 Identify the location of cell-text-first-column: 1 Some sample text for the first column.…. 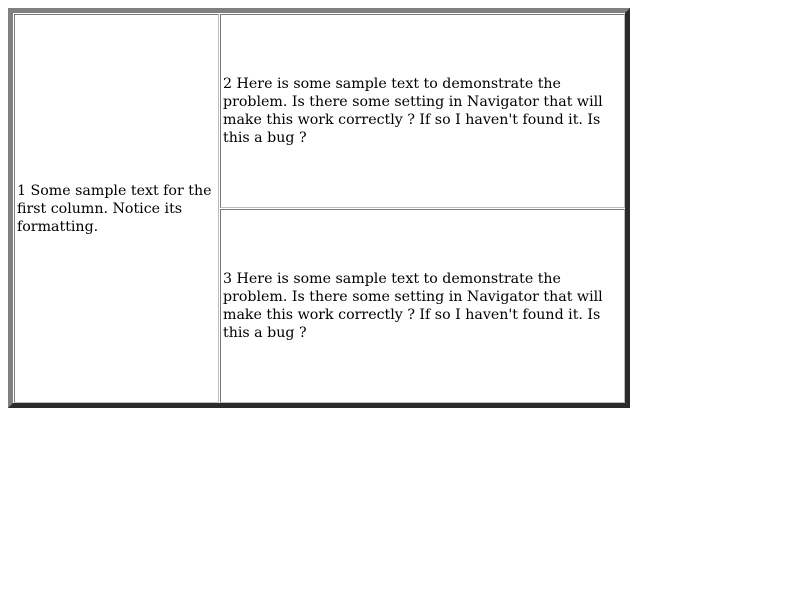
(114, 208).